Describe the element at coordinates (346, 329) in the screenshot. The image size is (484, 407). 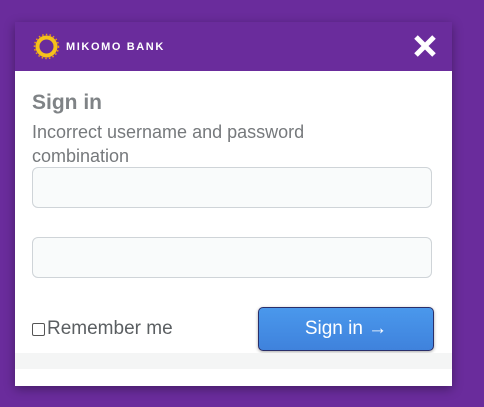
I see `signin-button: Sign in →` at that location.